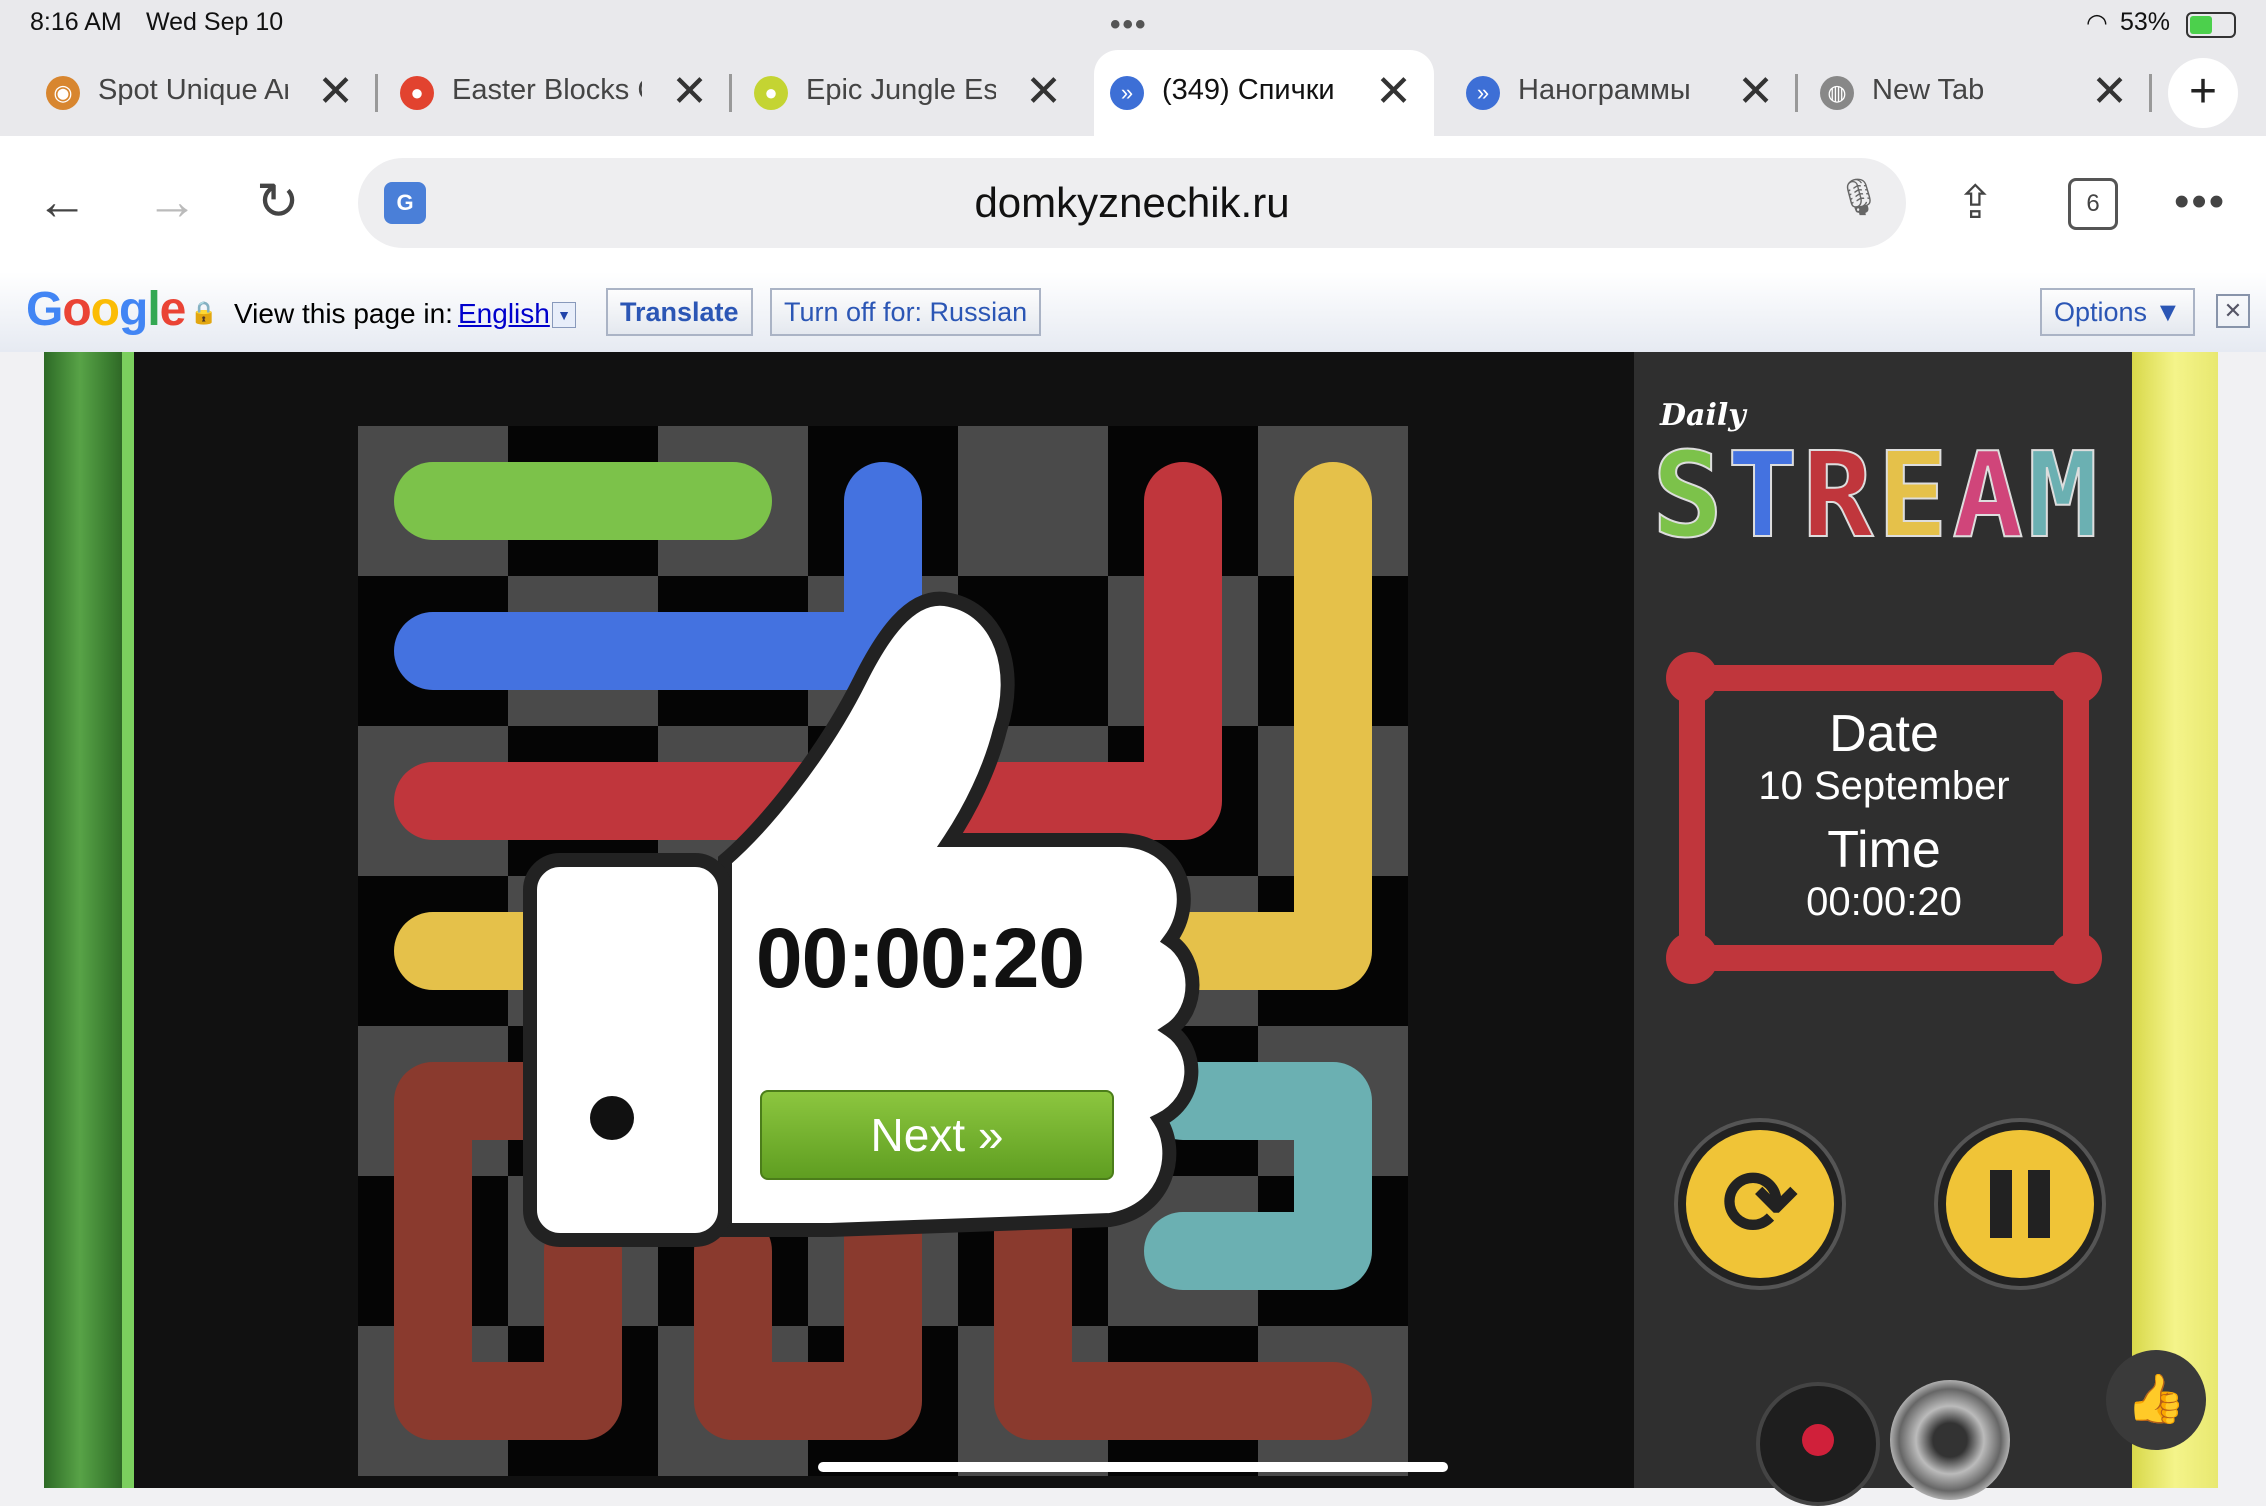  I want to click on pause-icon, so click(2001, 1204).